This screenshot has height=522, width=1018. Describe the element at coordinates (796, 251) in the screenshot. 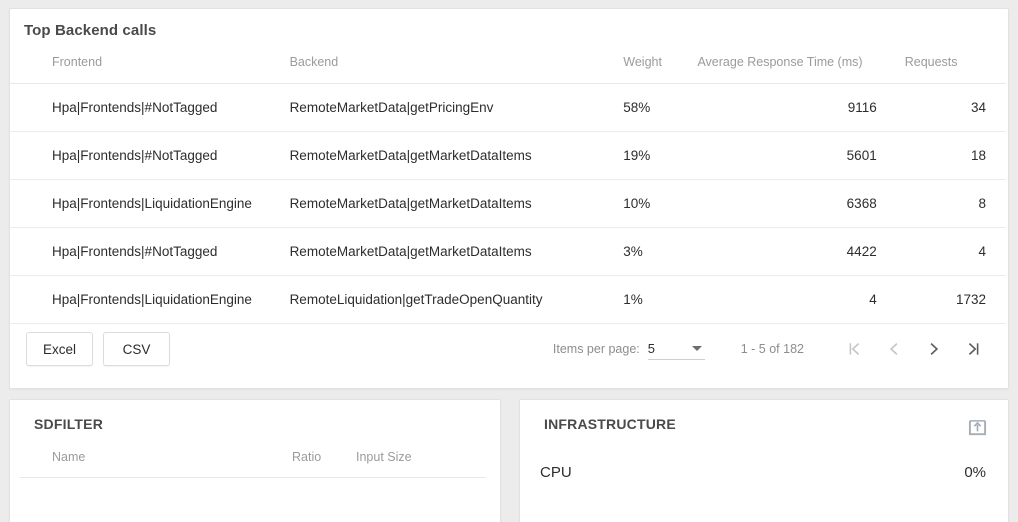

I see `cell-average-response-time: 4422` at that location.